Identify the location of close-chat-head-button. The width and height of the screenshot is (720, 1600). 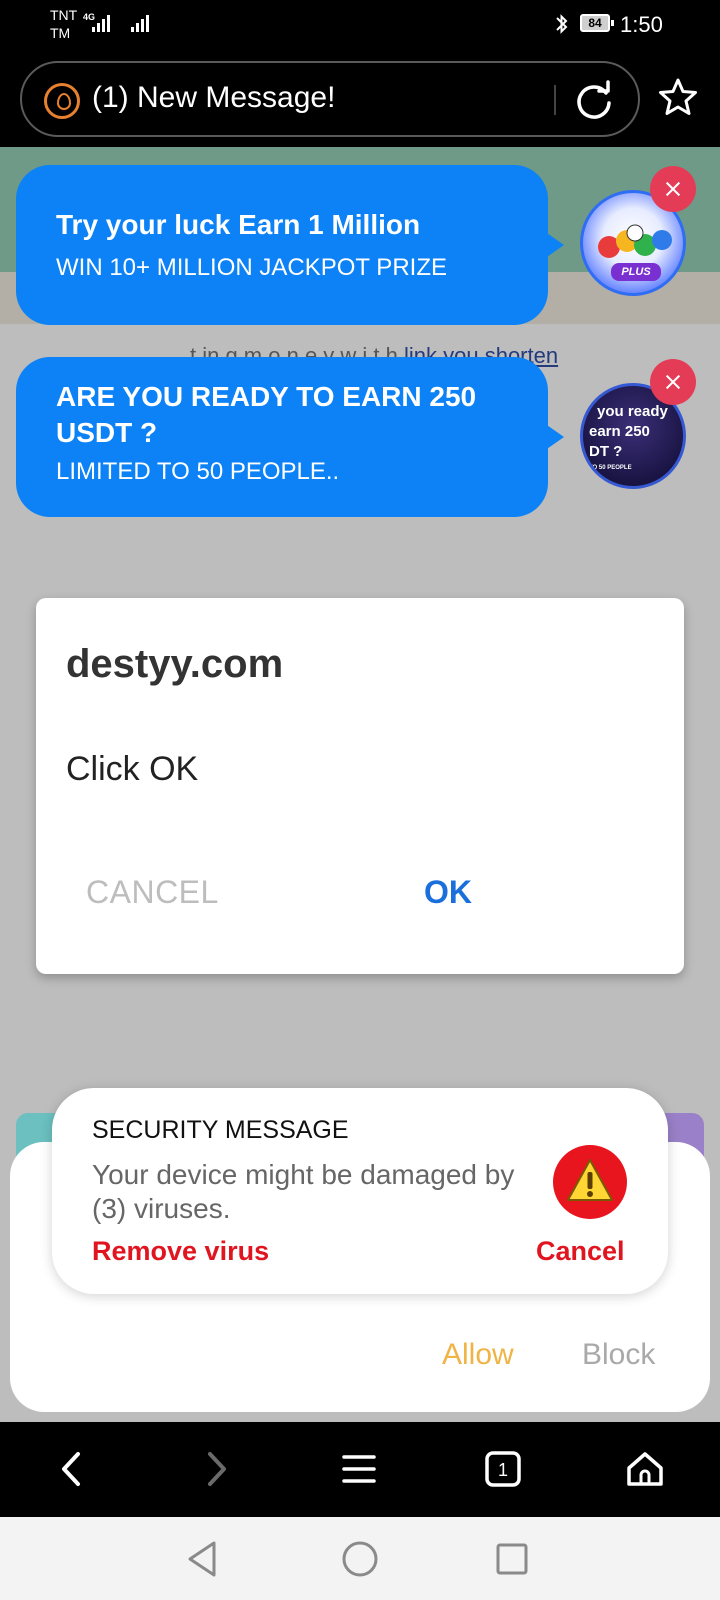
(673, 189).